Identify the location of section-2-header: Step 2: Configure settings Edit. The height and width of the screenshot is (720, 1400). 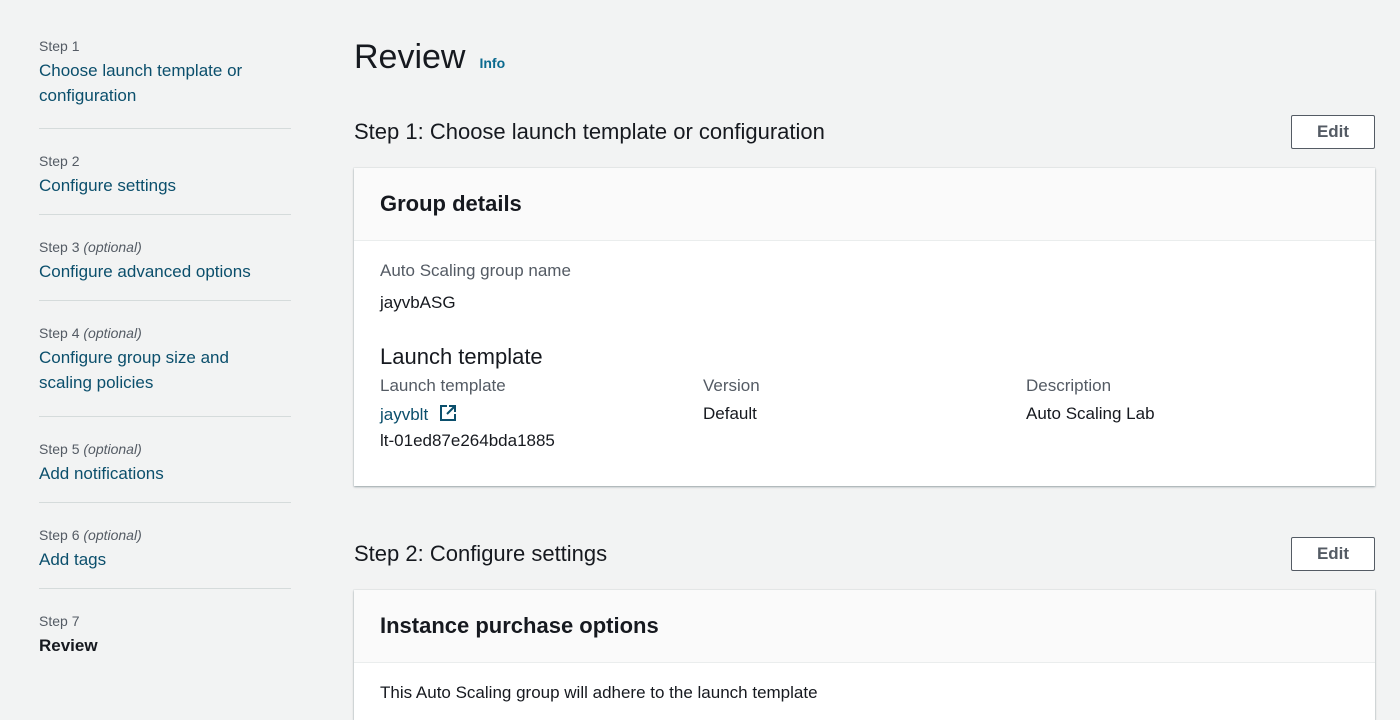
(864, 554).